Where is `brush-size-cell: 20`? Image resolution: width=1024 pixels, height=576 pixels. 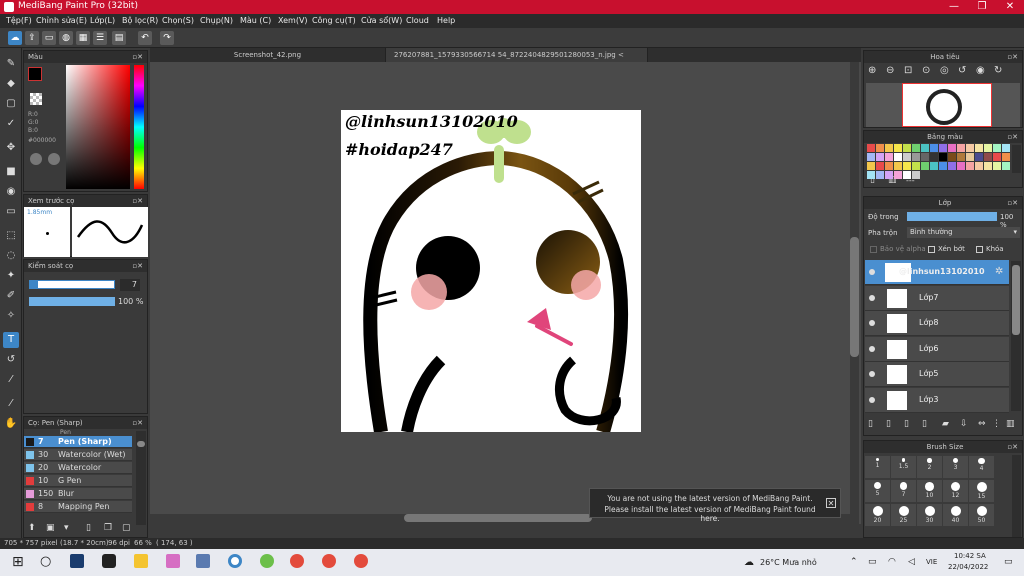 brush-size-cell: 20 is located at coordinates (877, 515).